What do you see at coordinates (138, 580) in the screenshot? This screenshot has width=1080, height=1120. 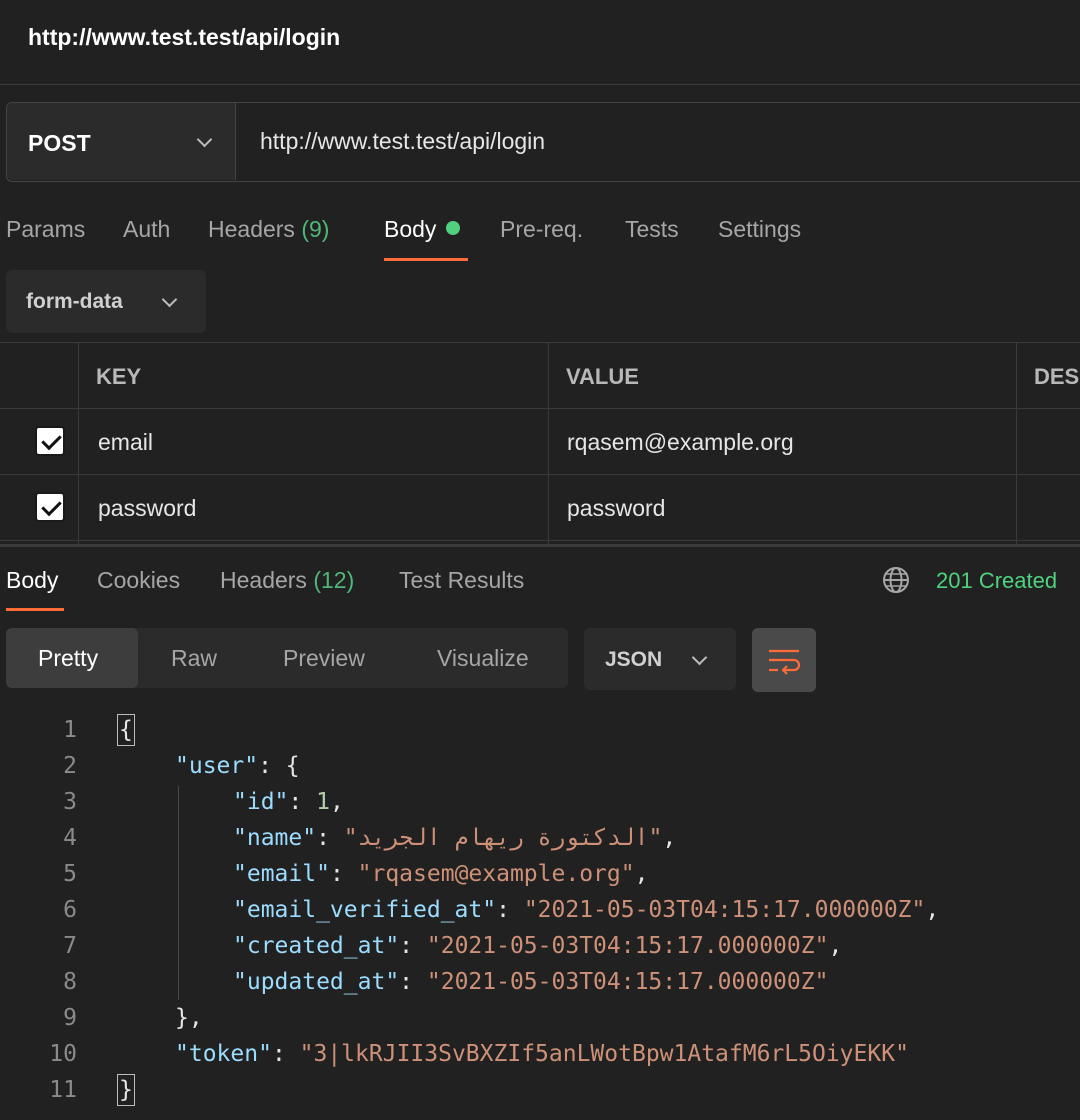 I see `response-tab-cookies: Cookies` at bounding box center [138, 580].